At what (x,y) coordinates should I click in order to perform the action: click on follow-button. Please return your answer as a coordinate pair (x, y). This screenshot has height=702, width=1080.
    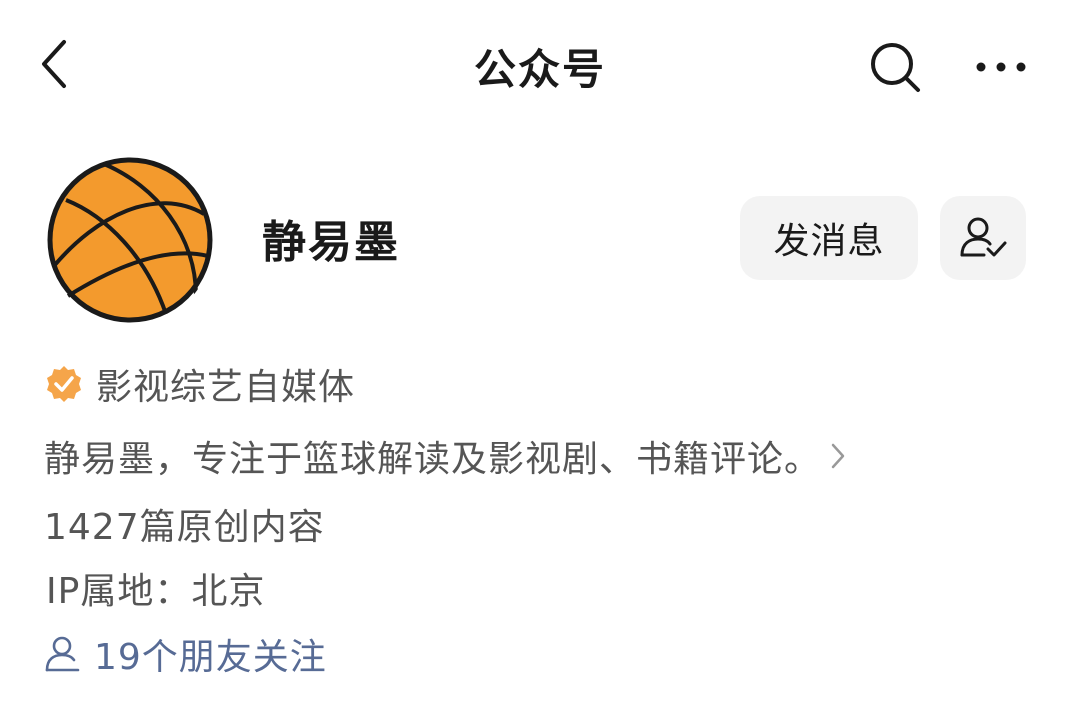
    Looking at the image, I should click on (983, 238).